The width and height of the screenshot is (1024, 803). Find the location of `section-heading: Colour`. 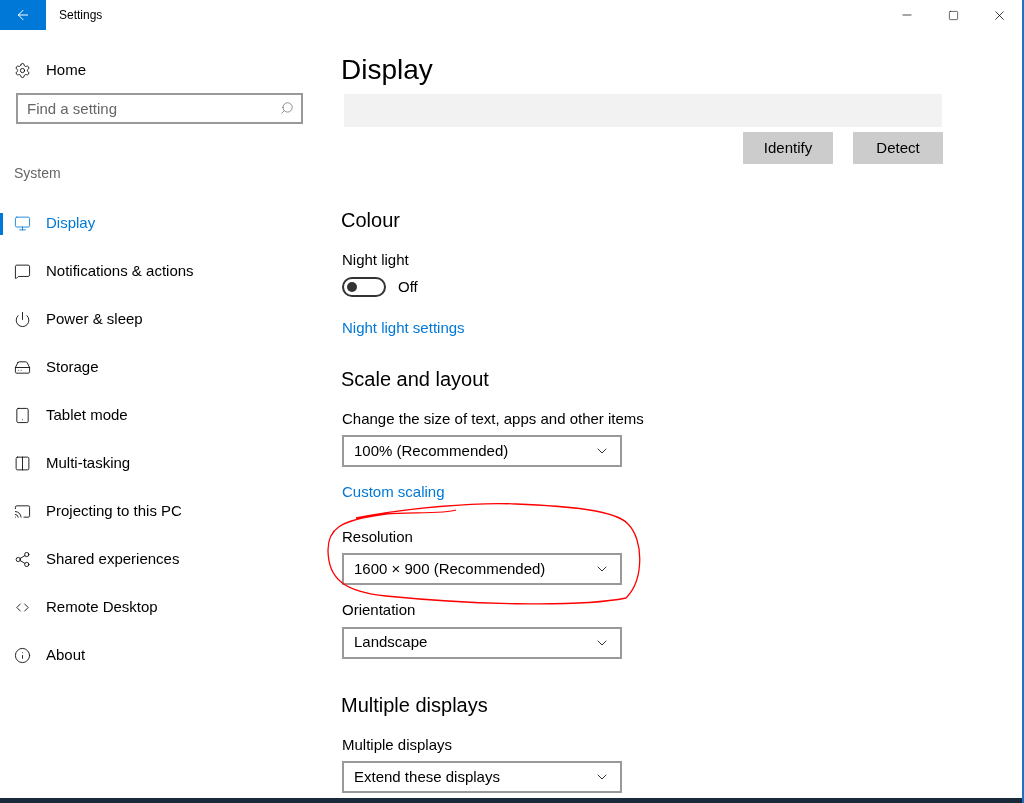

section-heading: Colour is located at coordinates (371, 220).